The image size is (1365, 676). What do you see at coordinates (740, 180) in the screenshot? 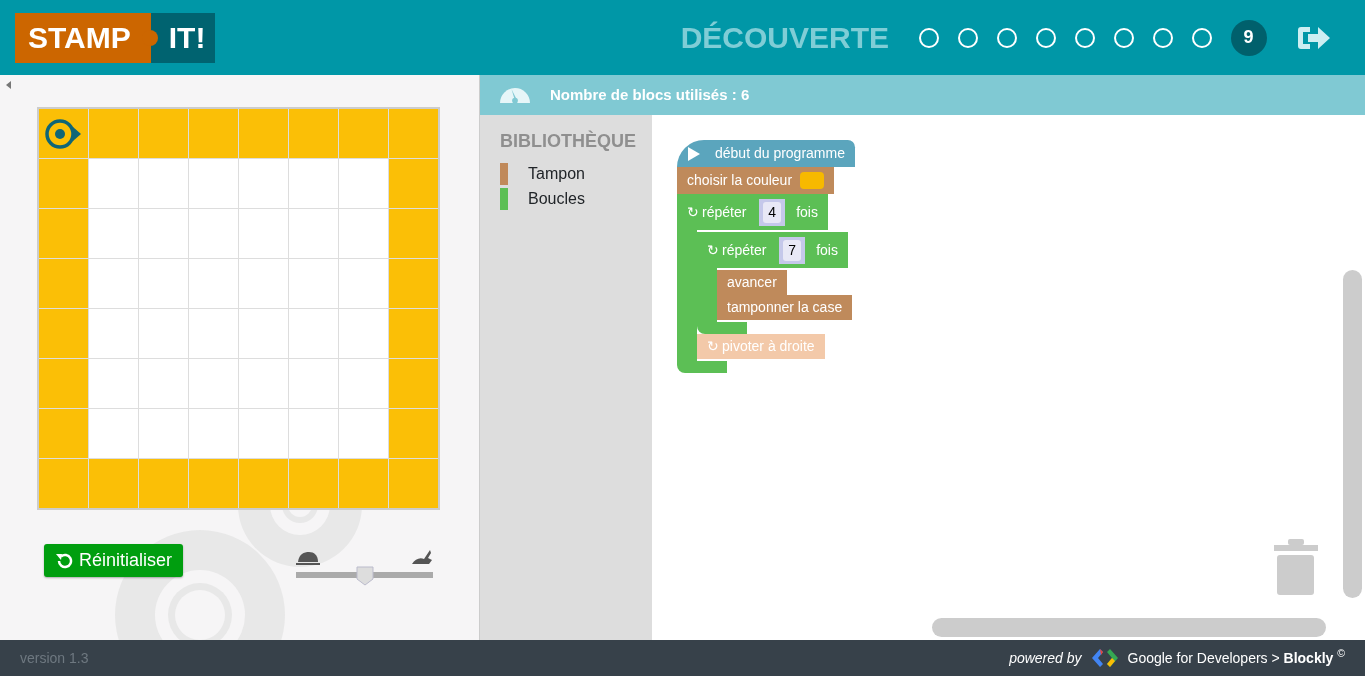
I see `block-label: choisir la couleur` at bounding box center [740, 180].